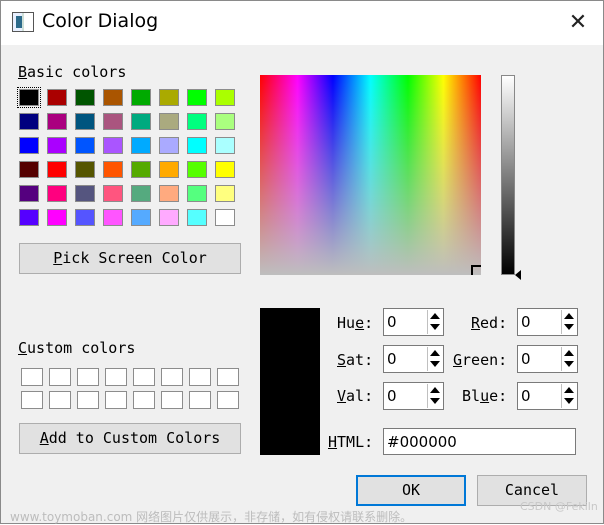  What do you see at coordinates (569, 316) in the screenshot?
I see `red-up-icon` at bounding box center [569, 316].